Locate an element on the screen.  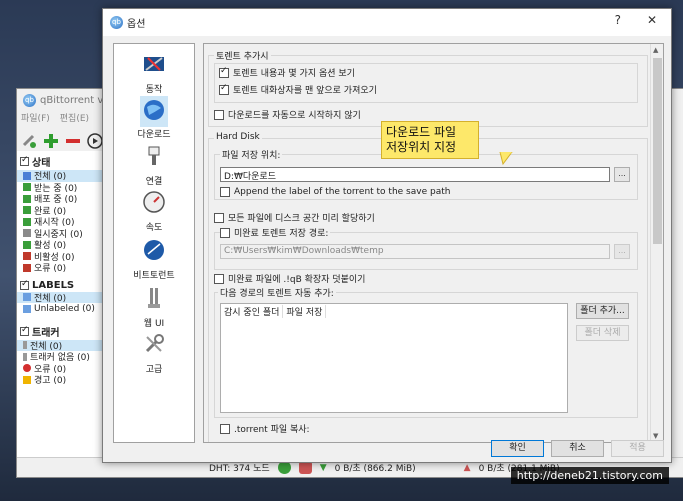
save-path-label: 파일 저장 위치: is located at coordinates (251, 154).